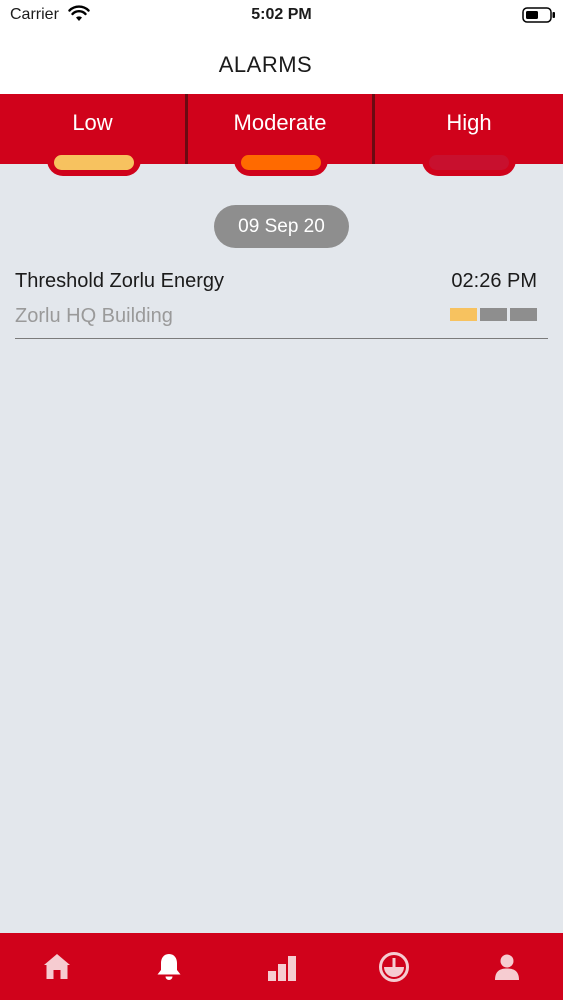 Image resolution: width=563 pixels, height=1000 pixels. I want to click on home-icon, so click(57, 967).